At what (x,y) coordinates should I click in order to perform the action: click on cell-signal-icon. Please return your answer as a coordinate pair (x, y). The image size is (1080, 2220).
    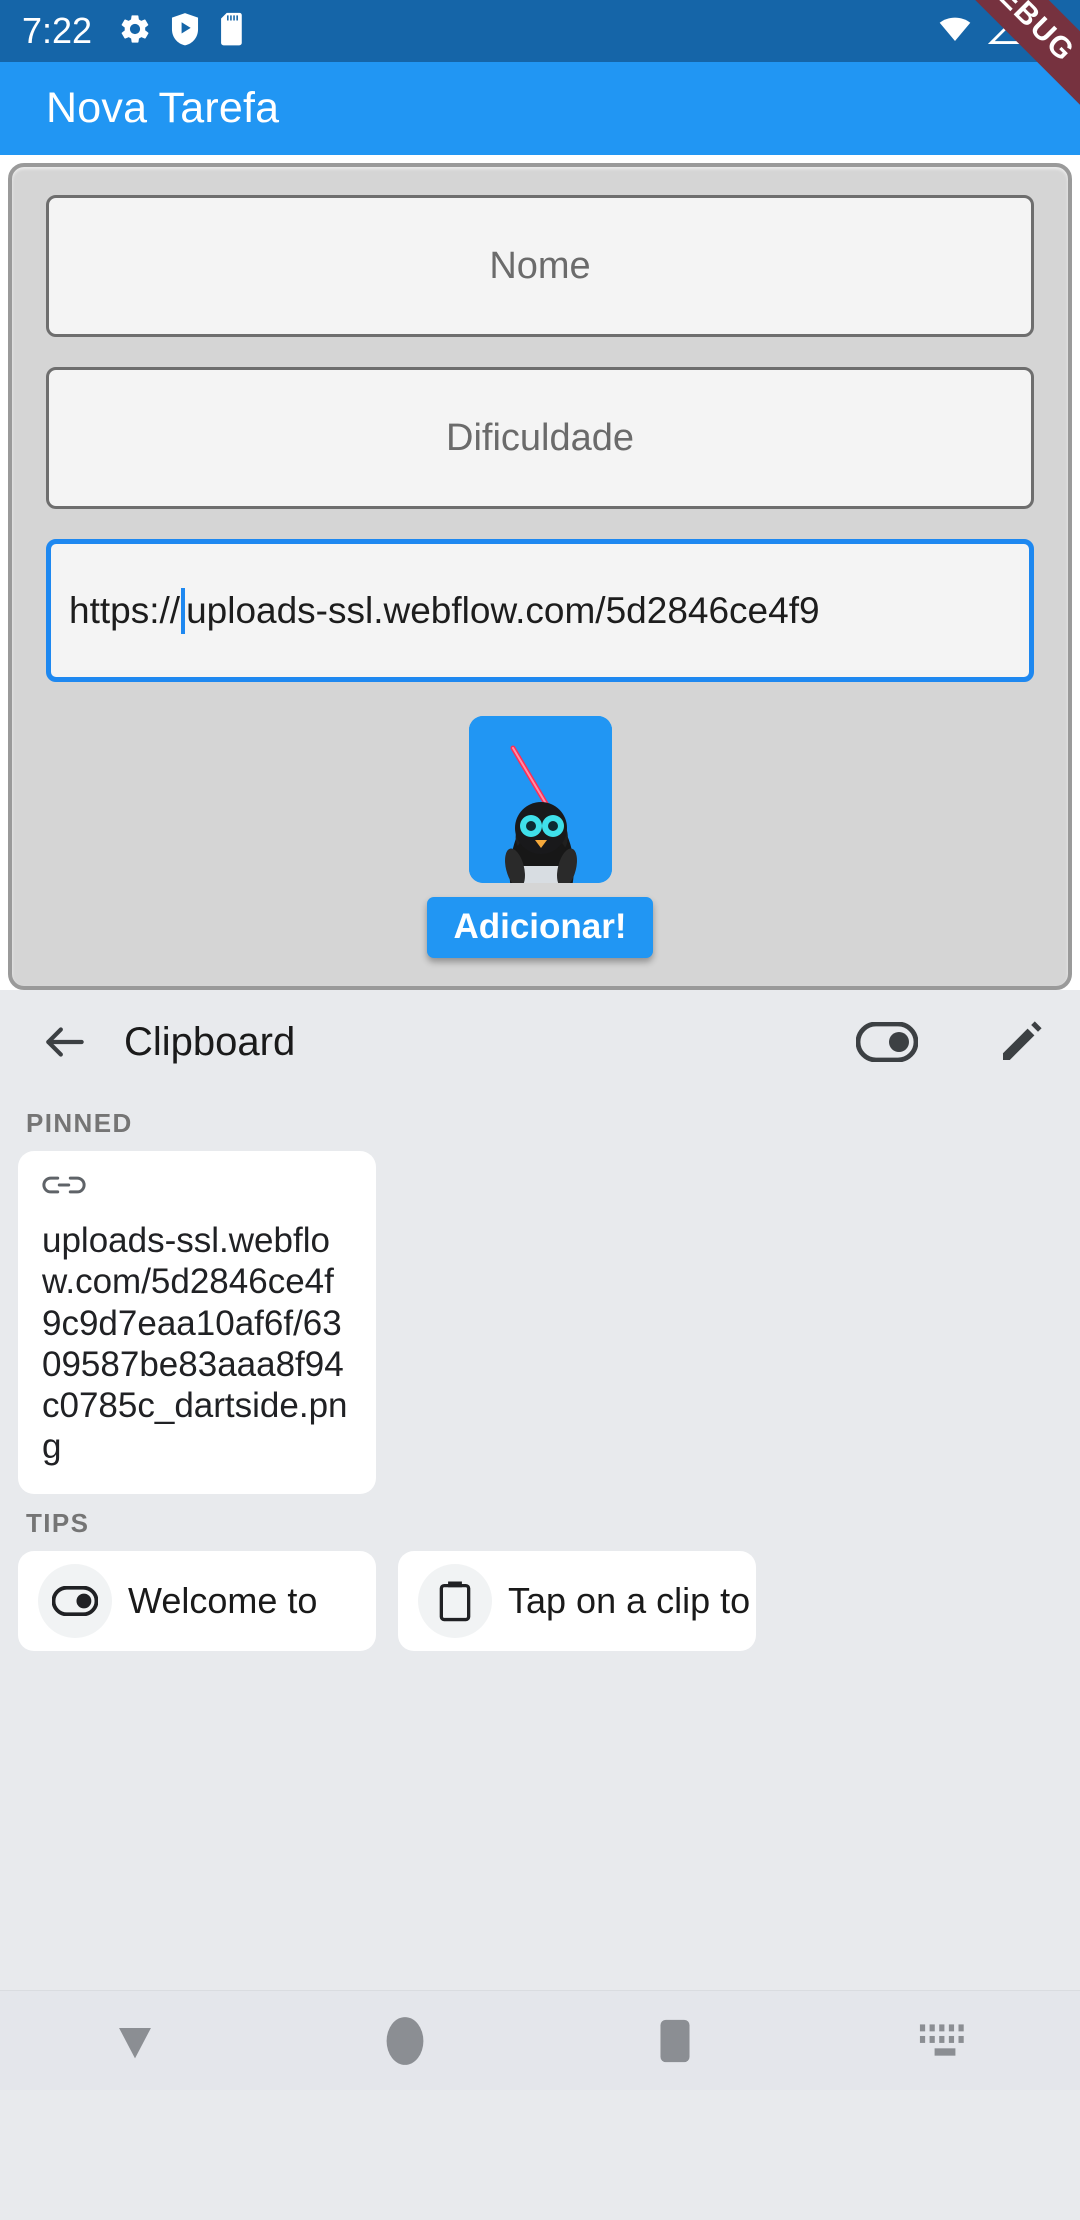
    Looking at the image, I should click on (1004, 31).